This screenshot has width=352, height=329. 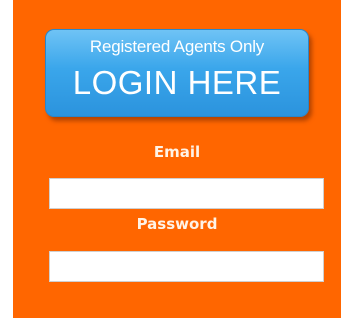 I want to click on email-label: Email, so click(x=177, y=152).